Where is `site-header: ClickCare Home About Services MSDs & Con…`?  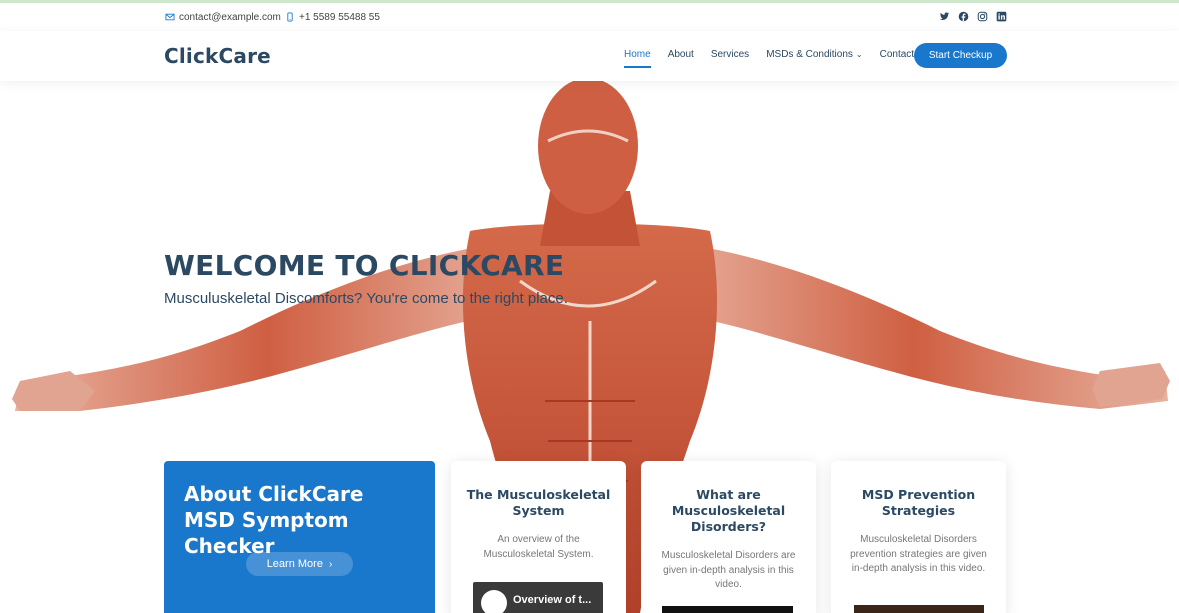
site-header: ClickCare Home About Services MSDs & Con… is located at coordinates (589, 56).